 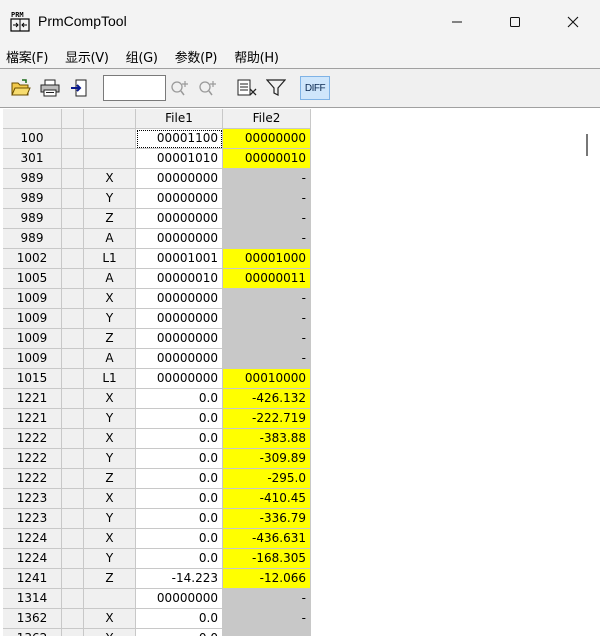 I want to click on menu-group: 组(G), so click(x=142, y=56).